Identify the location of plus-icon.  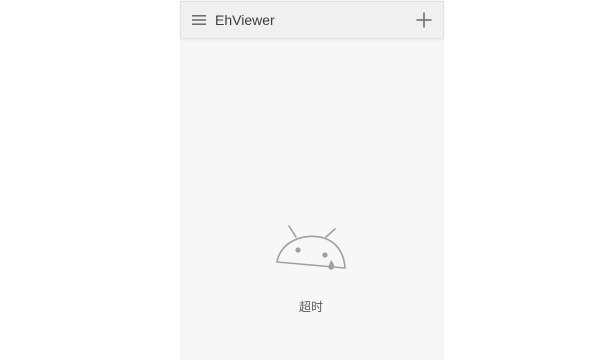
(424, 20).